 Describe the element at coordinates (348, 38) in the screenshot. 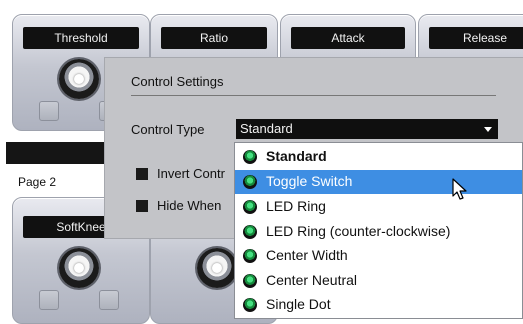

I see `attack-label: Attack` at that location.